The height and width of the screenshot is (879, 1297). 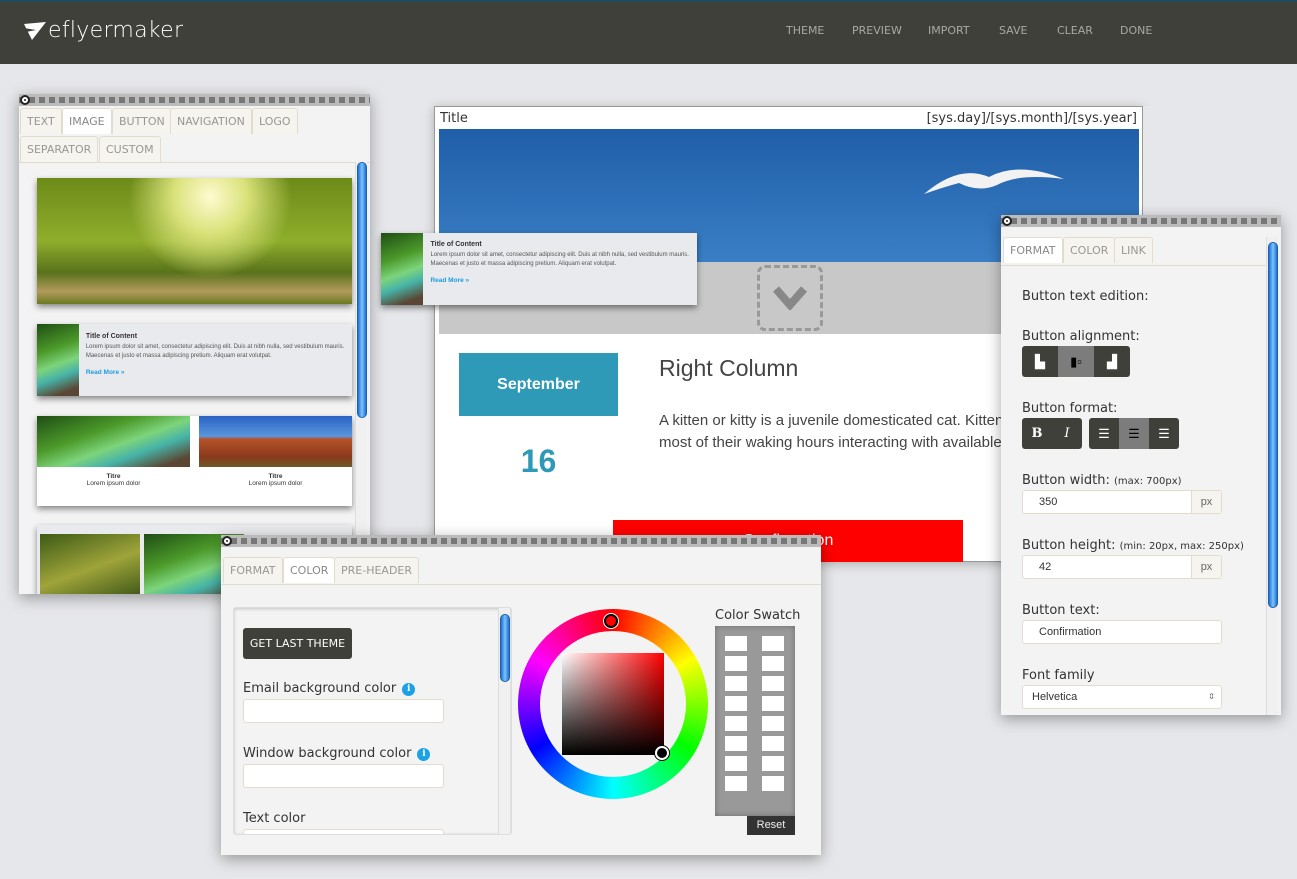 I want to click on nav-theme: THEME, so click(x=805, y=30).